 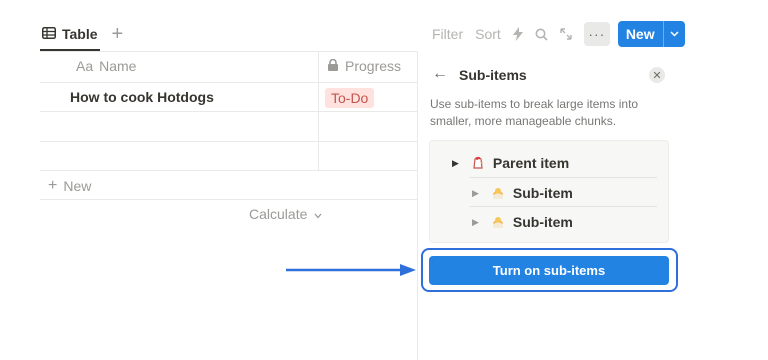 I want to click on text-type-icon: Aa, so click(x=85, y=66).